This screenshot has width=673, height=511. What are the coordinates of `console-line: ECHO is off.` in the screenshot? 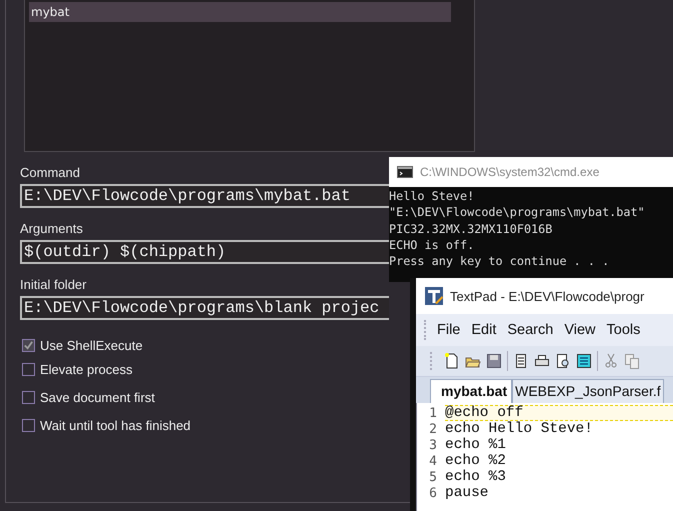 It's located at (432, 245).